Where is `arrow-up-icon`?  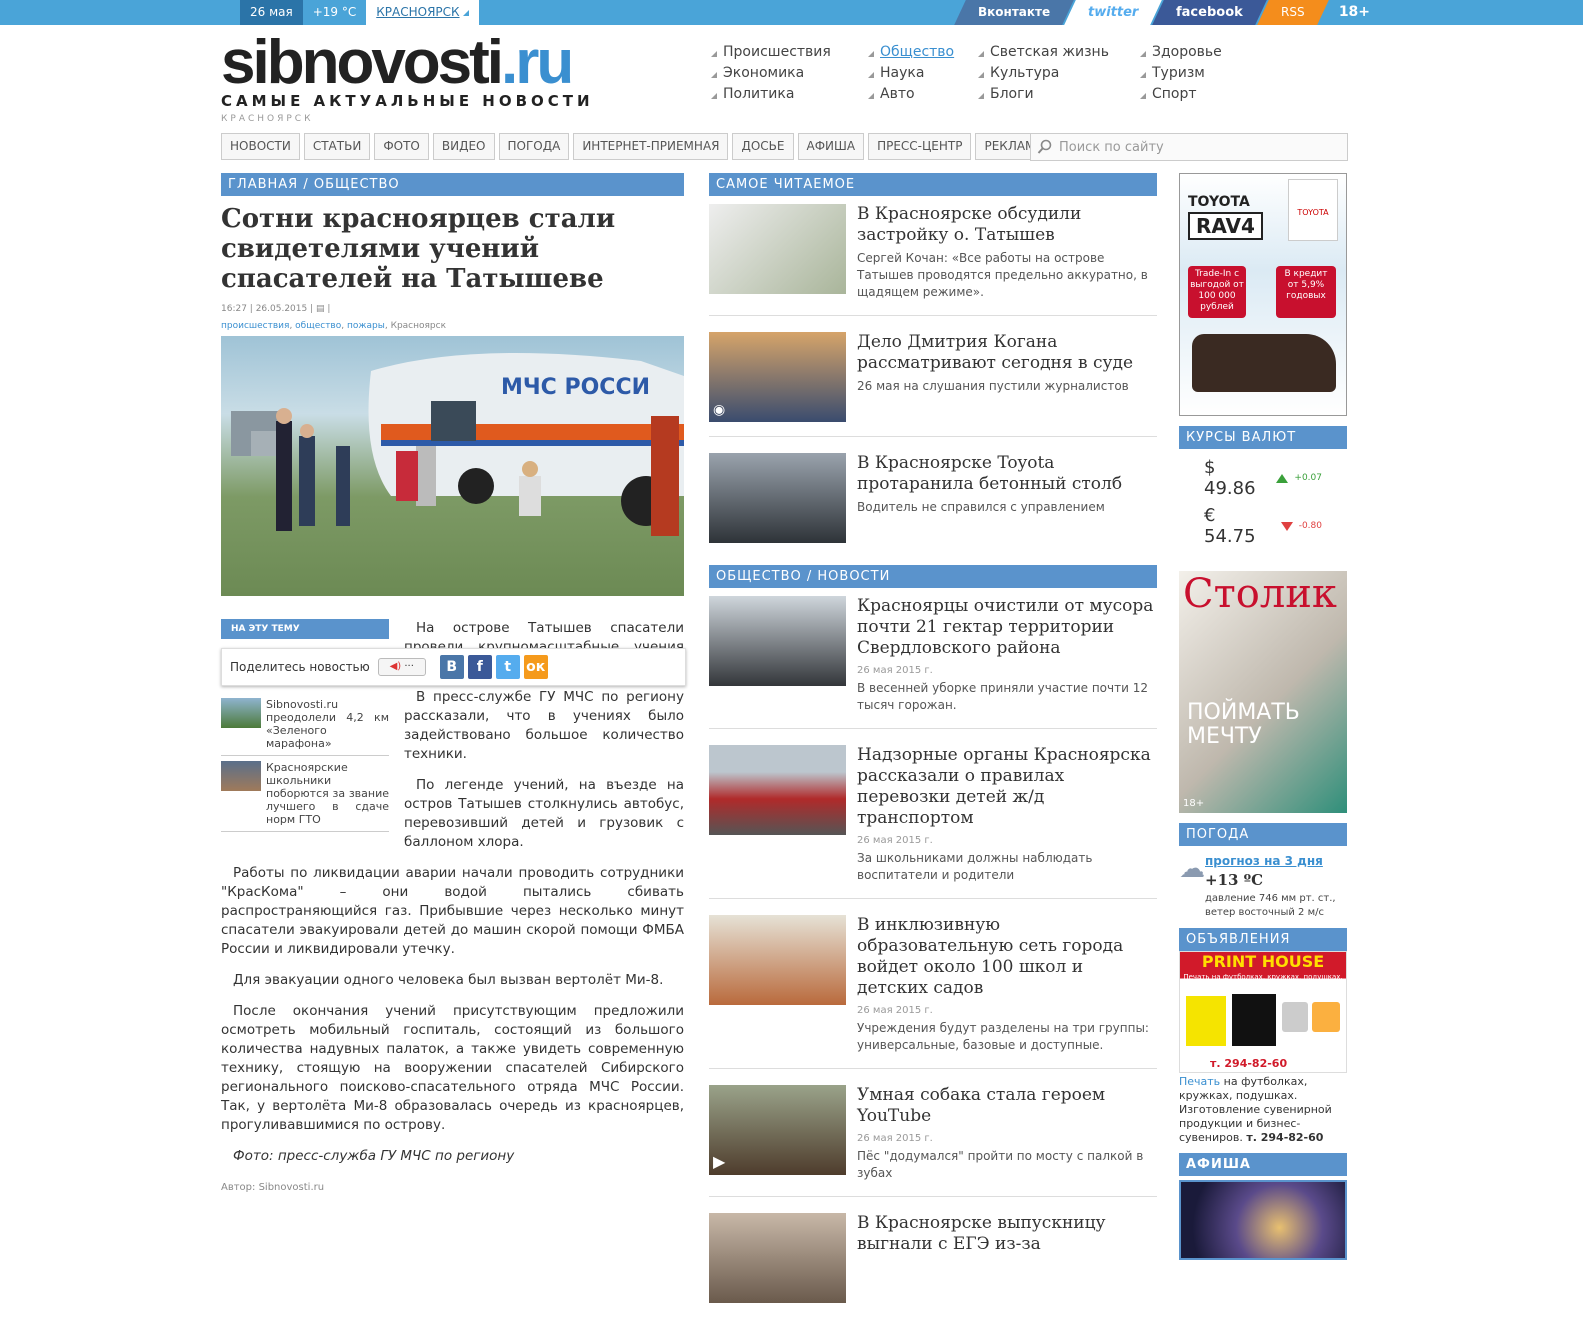
arrow-up-icon is located at coordinates (1282, 478).